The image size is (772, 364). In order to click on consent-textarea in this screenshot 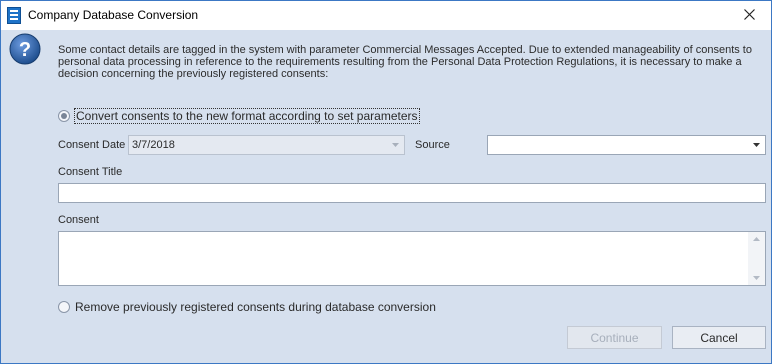, I will do `click(412, 258)`.